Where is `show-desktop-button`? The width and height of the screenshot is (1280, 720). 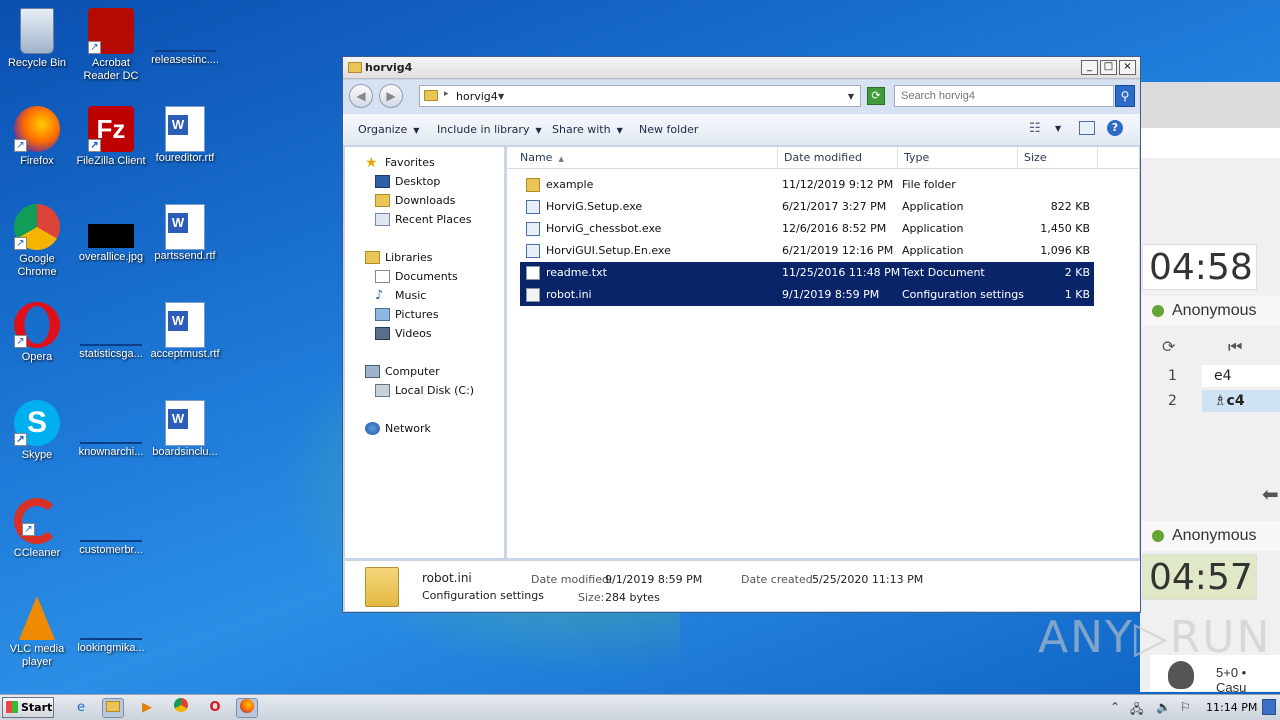 show-desktop-button is located at coordinates (1269, 707).